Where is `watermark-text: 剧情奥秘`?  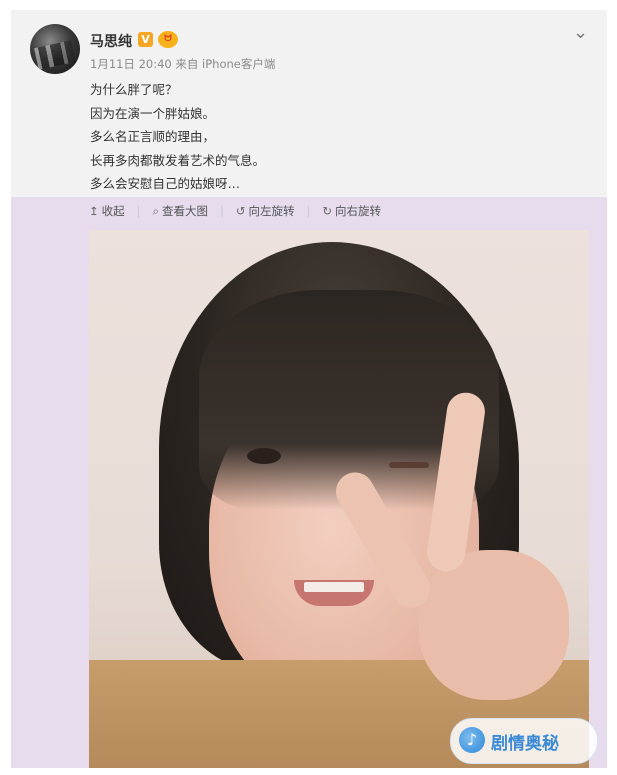
watermark-text: 剧情奥秘 is located at coordinates (525, 744).